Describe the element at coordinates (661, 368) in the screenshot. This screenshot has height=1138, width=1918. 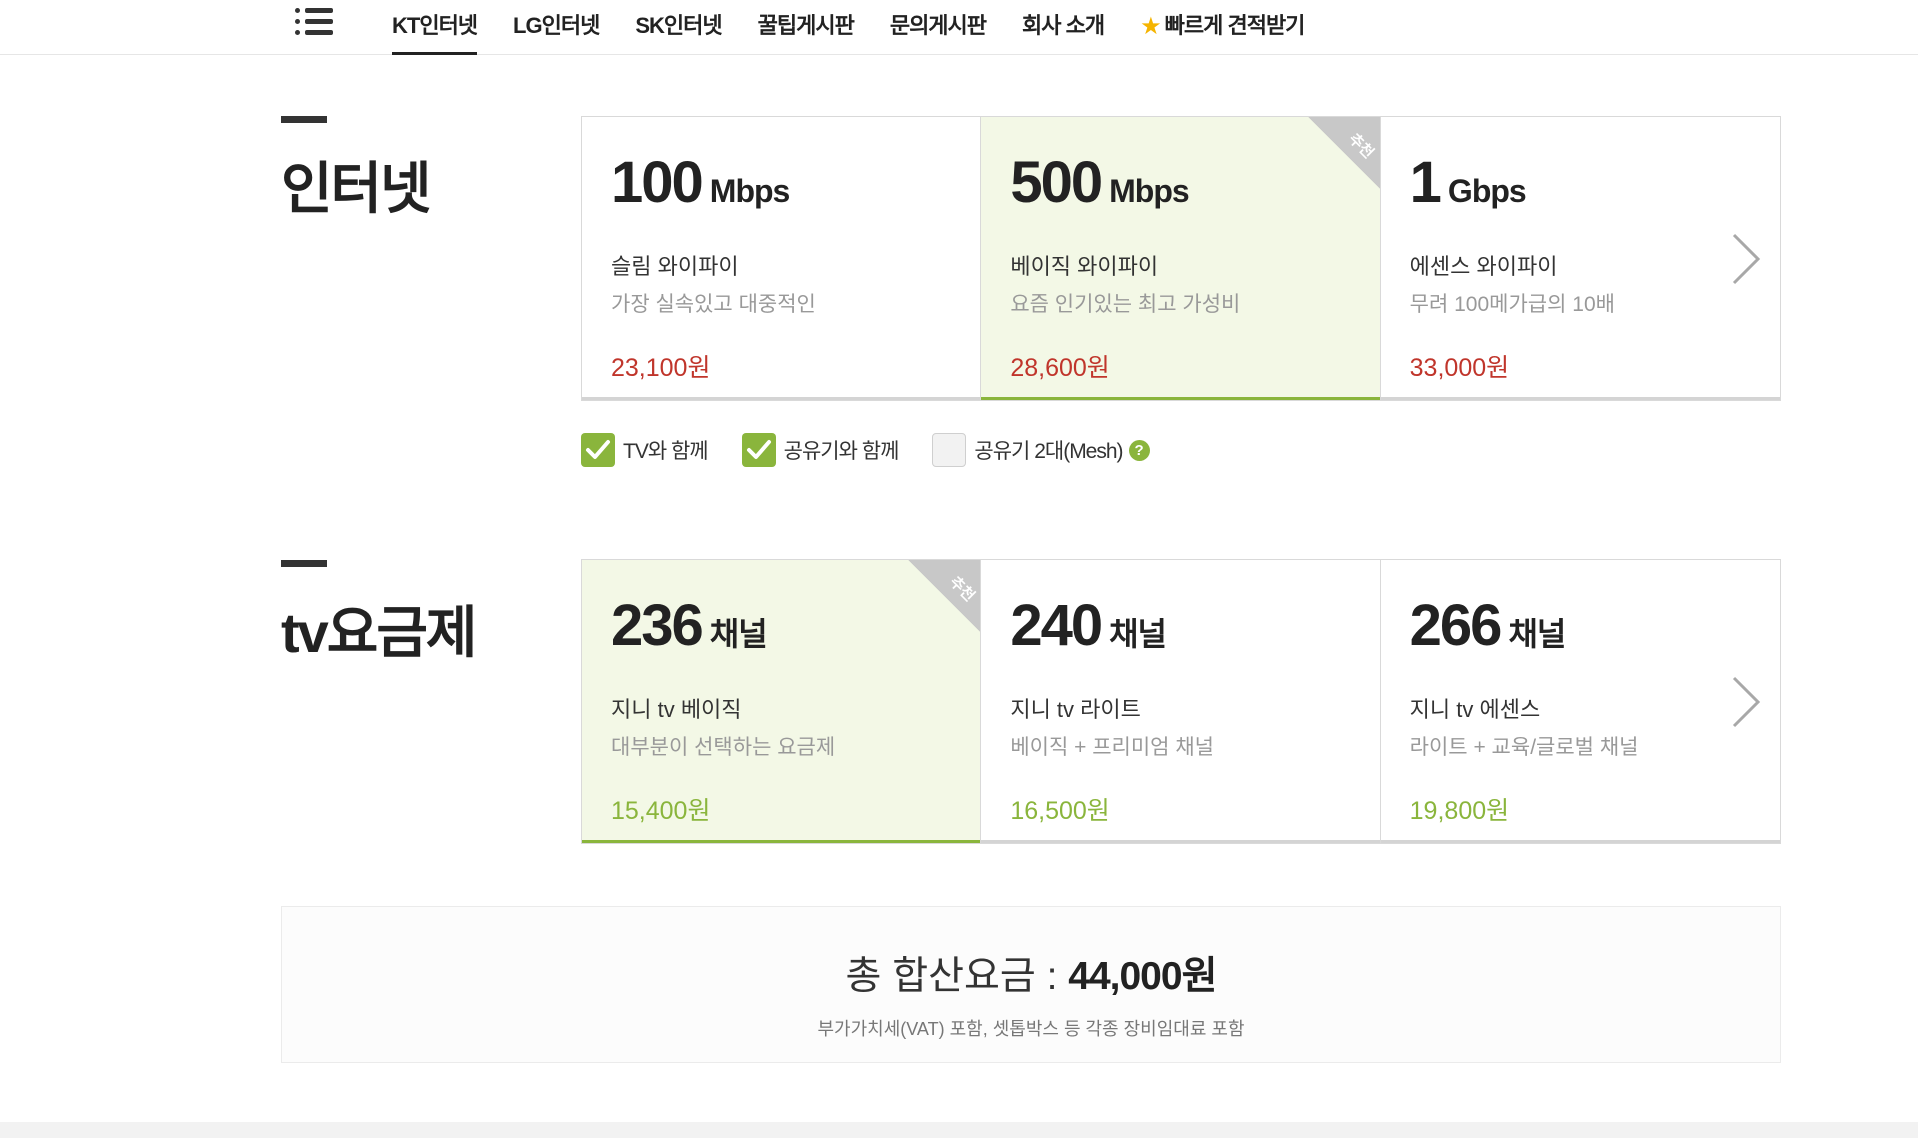
I see `plan-price: 23,100원` at that location.